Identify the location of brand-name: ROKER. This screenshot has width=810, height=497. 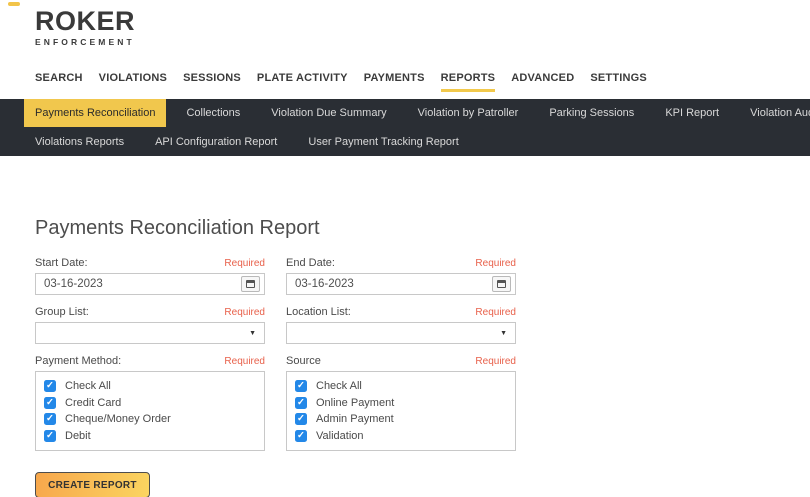
(85, 21).